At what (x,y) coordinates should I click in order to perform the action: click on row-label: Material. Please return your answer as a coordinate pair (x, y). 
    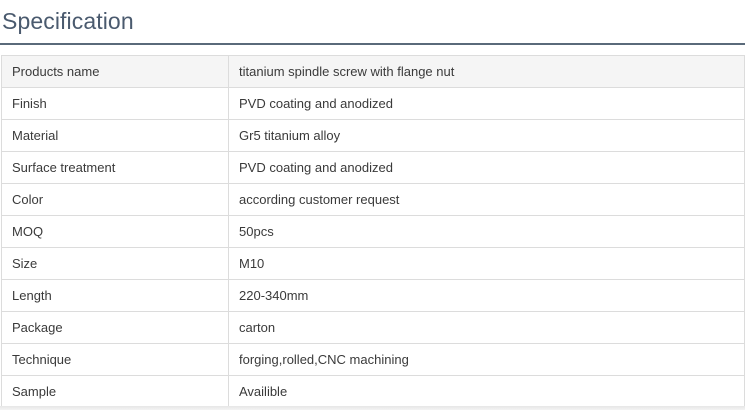
    Looking at the image, I should click on (115, 135).